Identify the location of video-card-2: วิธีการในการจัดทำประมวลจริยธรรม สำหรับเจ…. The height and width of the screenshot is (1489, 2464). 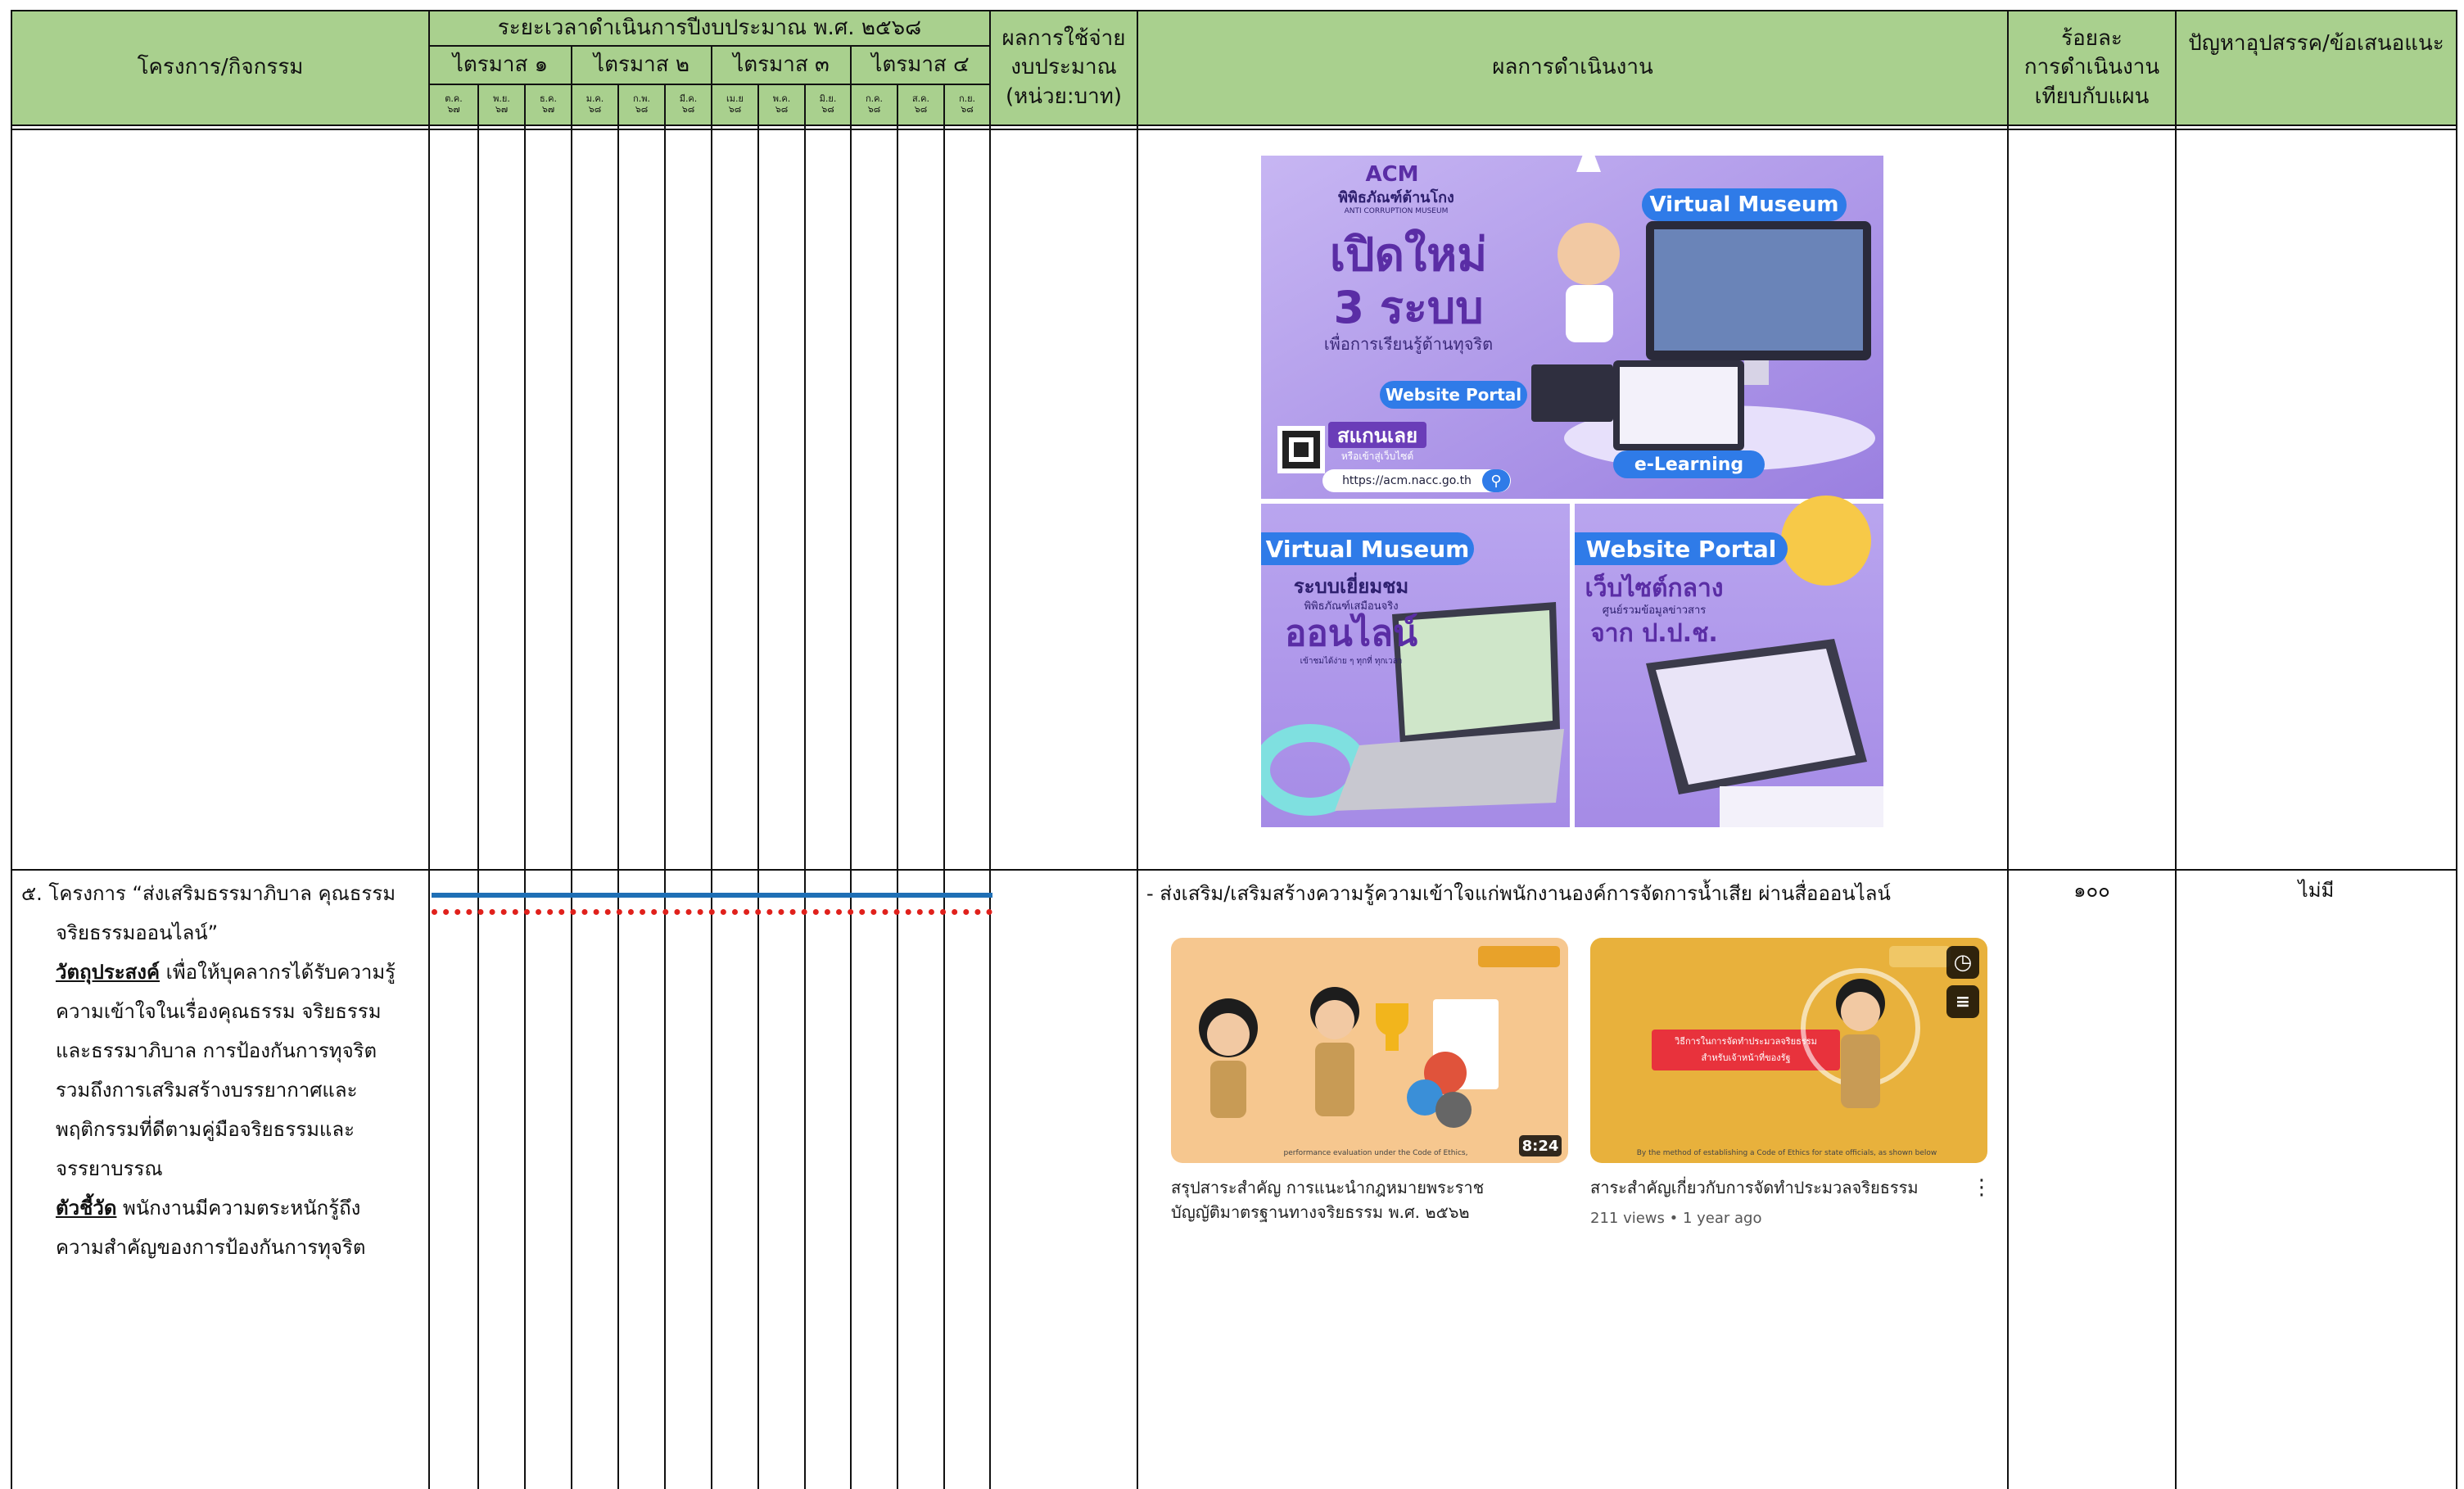
(1791, 1089).